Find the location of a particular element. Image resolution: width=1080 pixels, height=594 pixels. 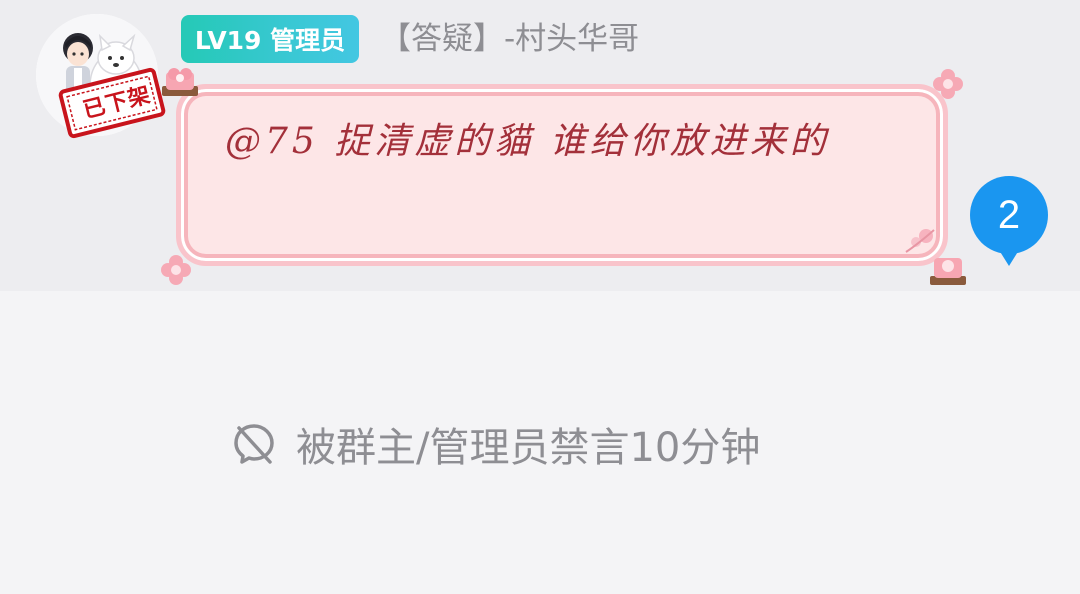

unread-count: 2 is located at coordinates (1009, 215).